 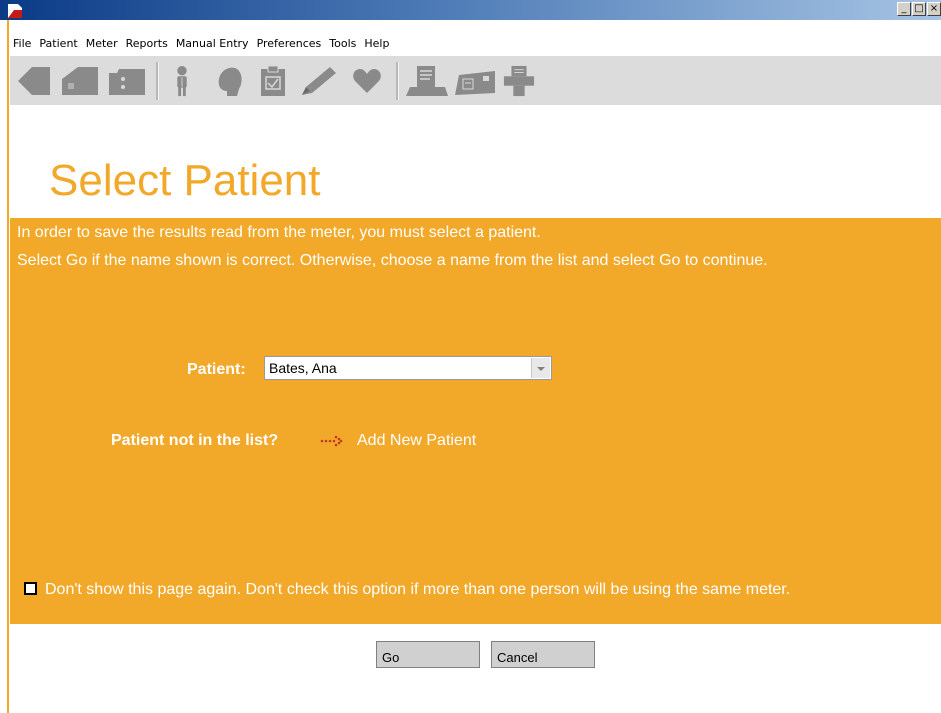 What do you see at coordinates (216, 369) in the screenshot?
I see `patient-label: Patient:` at bounding box center [216, 369].